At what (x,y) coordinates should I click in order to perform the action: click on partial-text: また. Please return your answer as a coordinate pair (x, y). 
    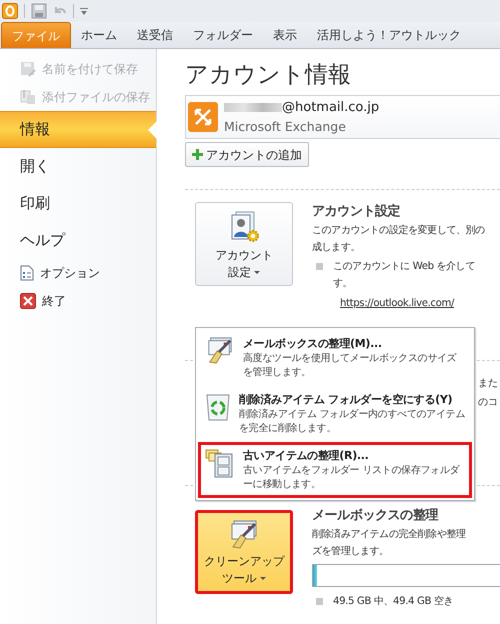
    Looking at the image, I should click on (488, 384).